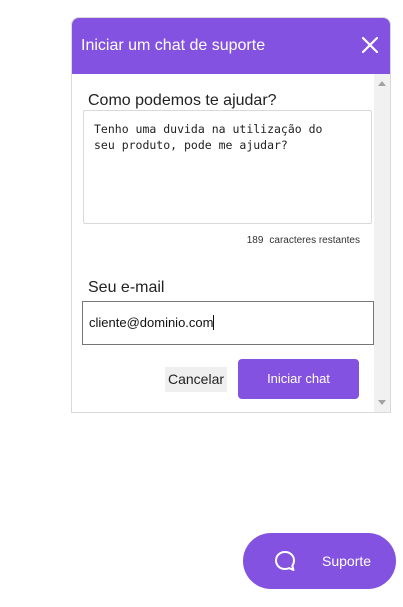 The width and height of the screenshot is (403, 607). I want to click on chat-bubble-icon, so click(285, 561).